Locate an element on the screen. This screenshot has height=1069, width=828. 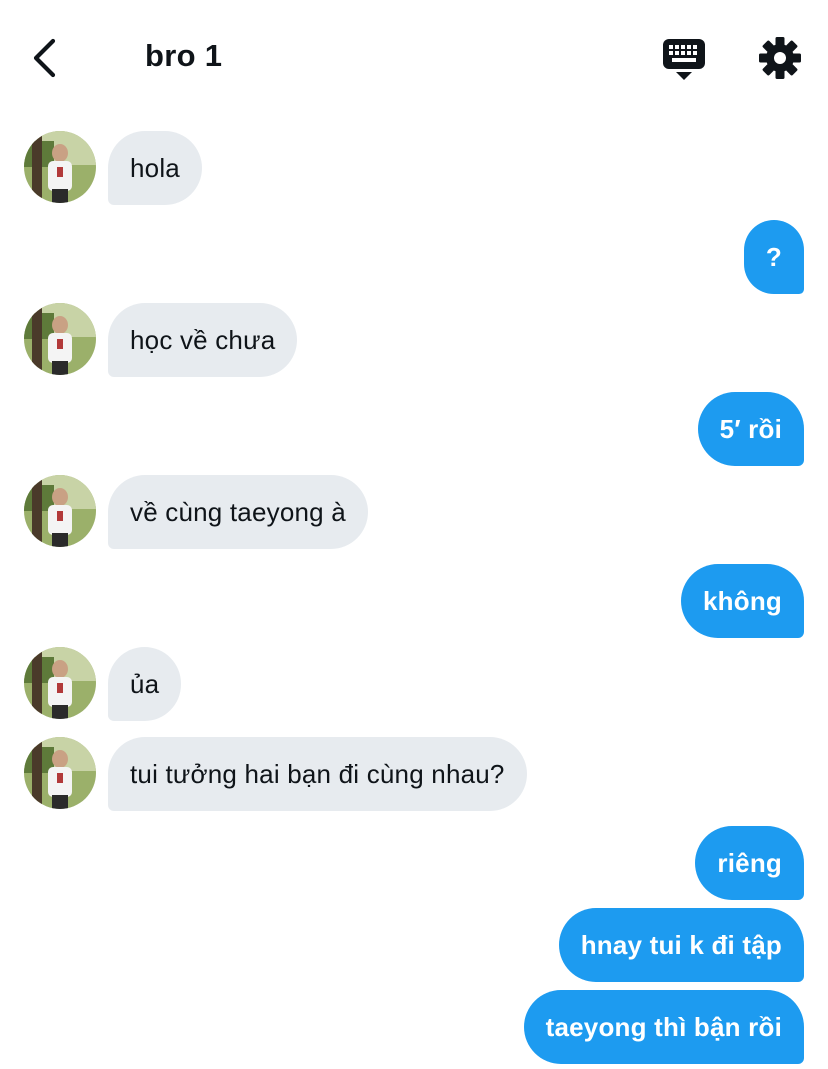
settings-button is located at coordinates (780, 58).